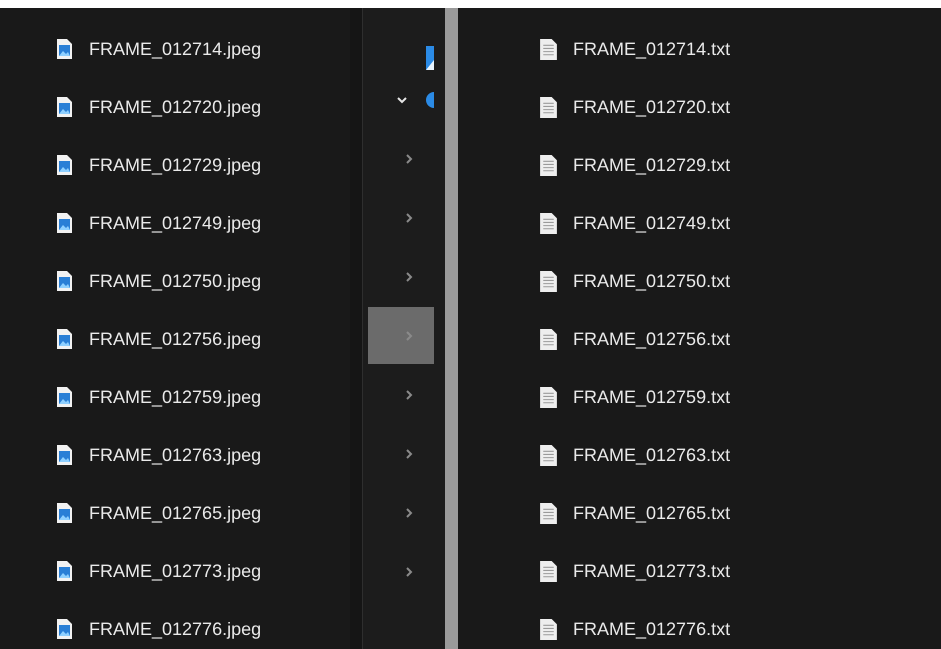 Image resolution: width=941 pixels, height=649 pixels. Describe the element at coordinates (740, 339) in the screenshot. I see `file-item: FRAME_012756.txt` at that location.